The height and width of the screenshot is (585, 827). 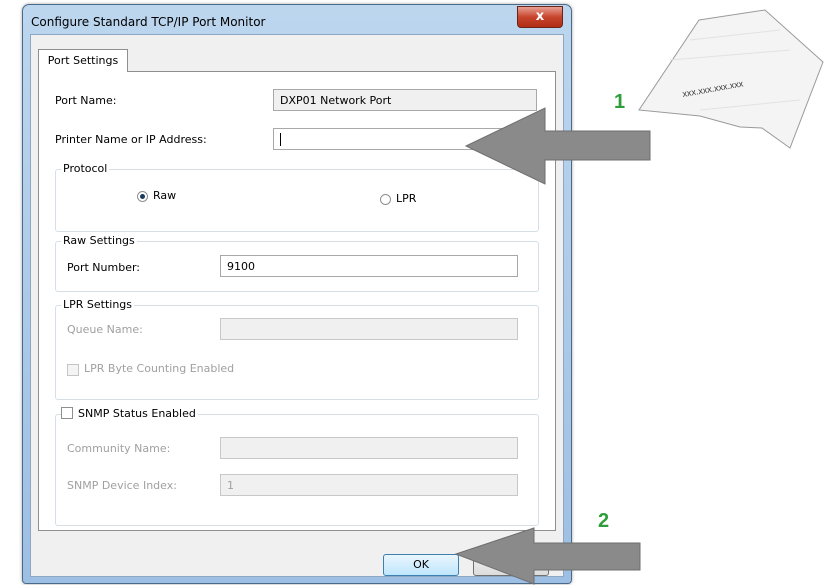 What do you see at coordinates (731, 79) in the screenshot?
I see `address-card-shape` at bounding box center [731, 79].